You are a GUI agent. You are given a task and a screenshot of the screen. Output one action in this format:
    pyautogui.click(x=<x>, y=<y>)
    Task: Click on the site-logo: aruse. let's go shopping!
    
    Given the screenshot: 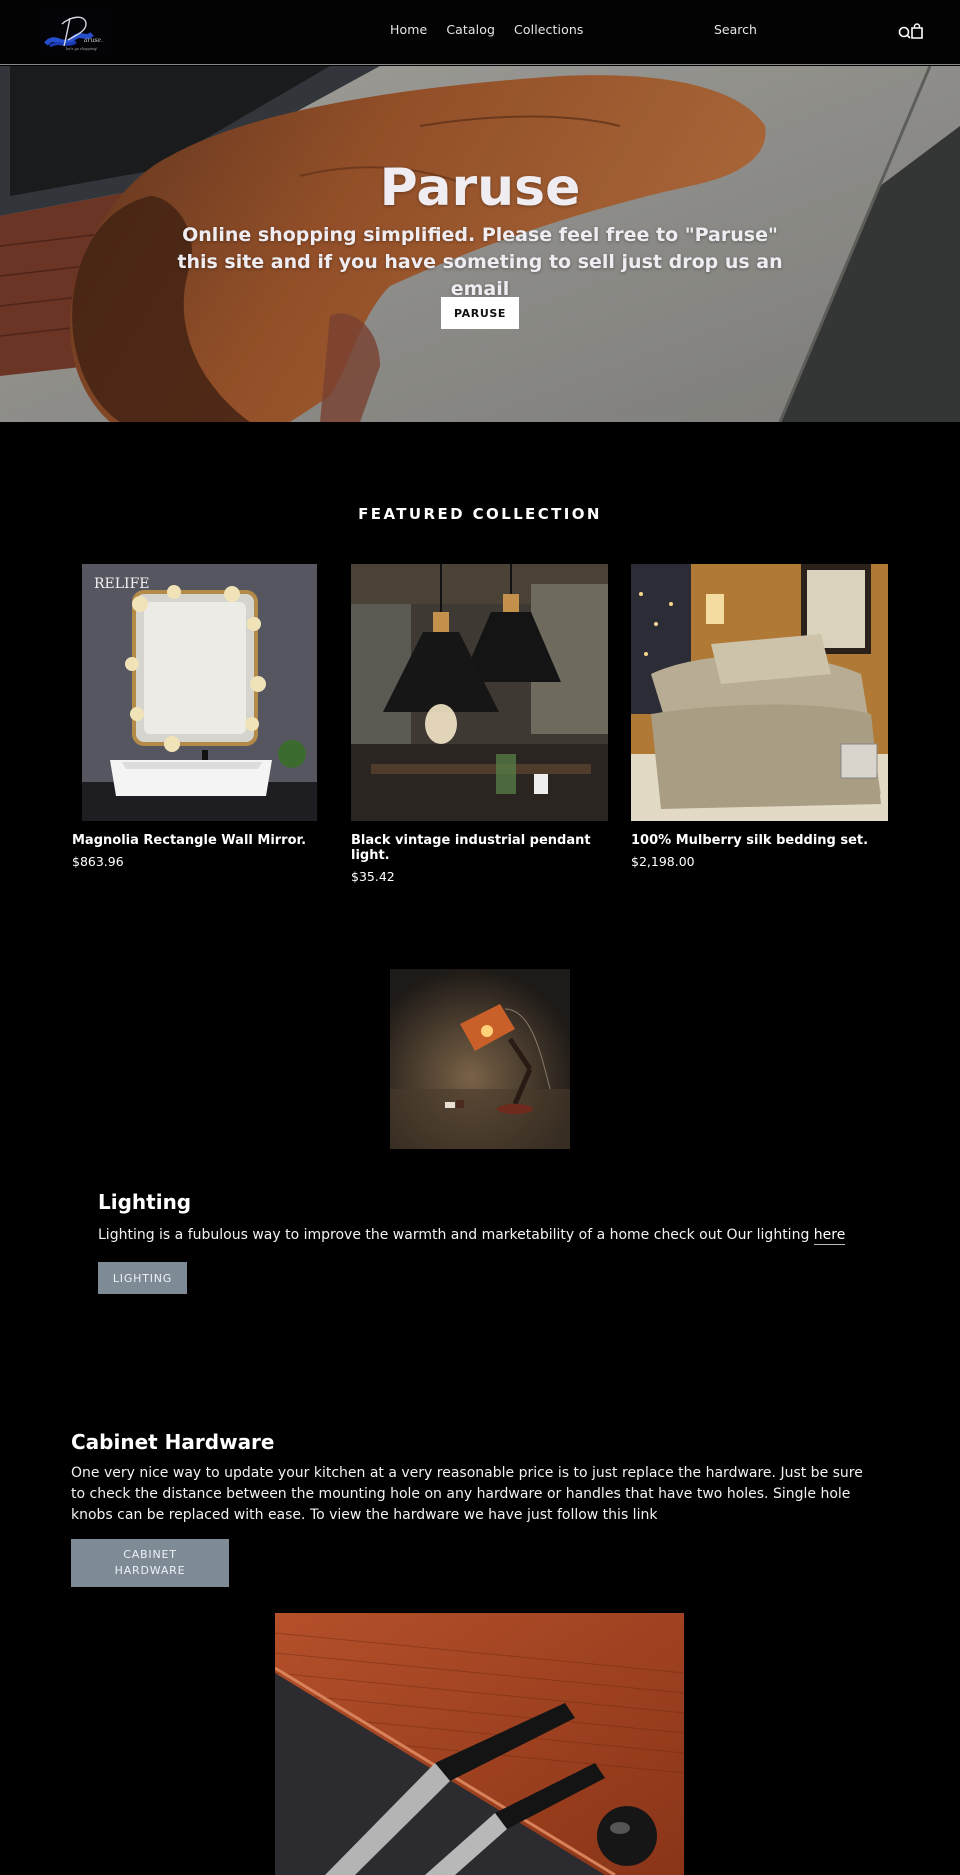 What is the action you would take?
    pyautogui.click(x=77, y=32)
    